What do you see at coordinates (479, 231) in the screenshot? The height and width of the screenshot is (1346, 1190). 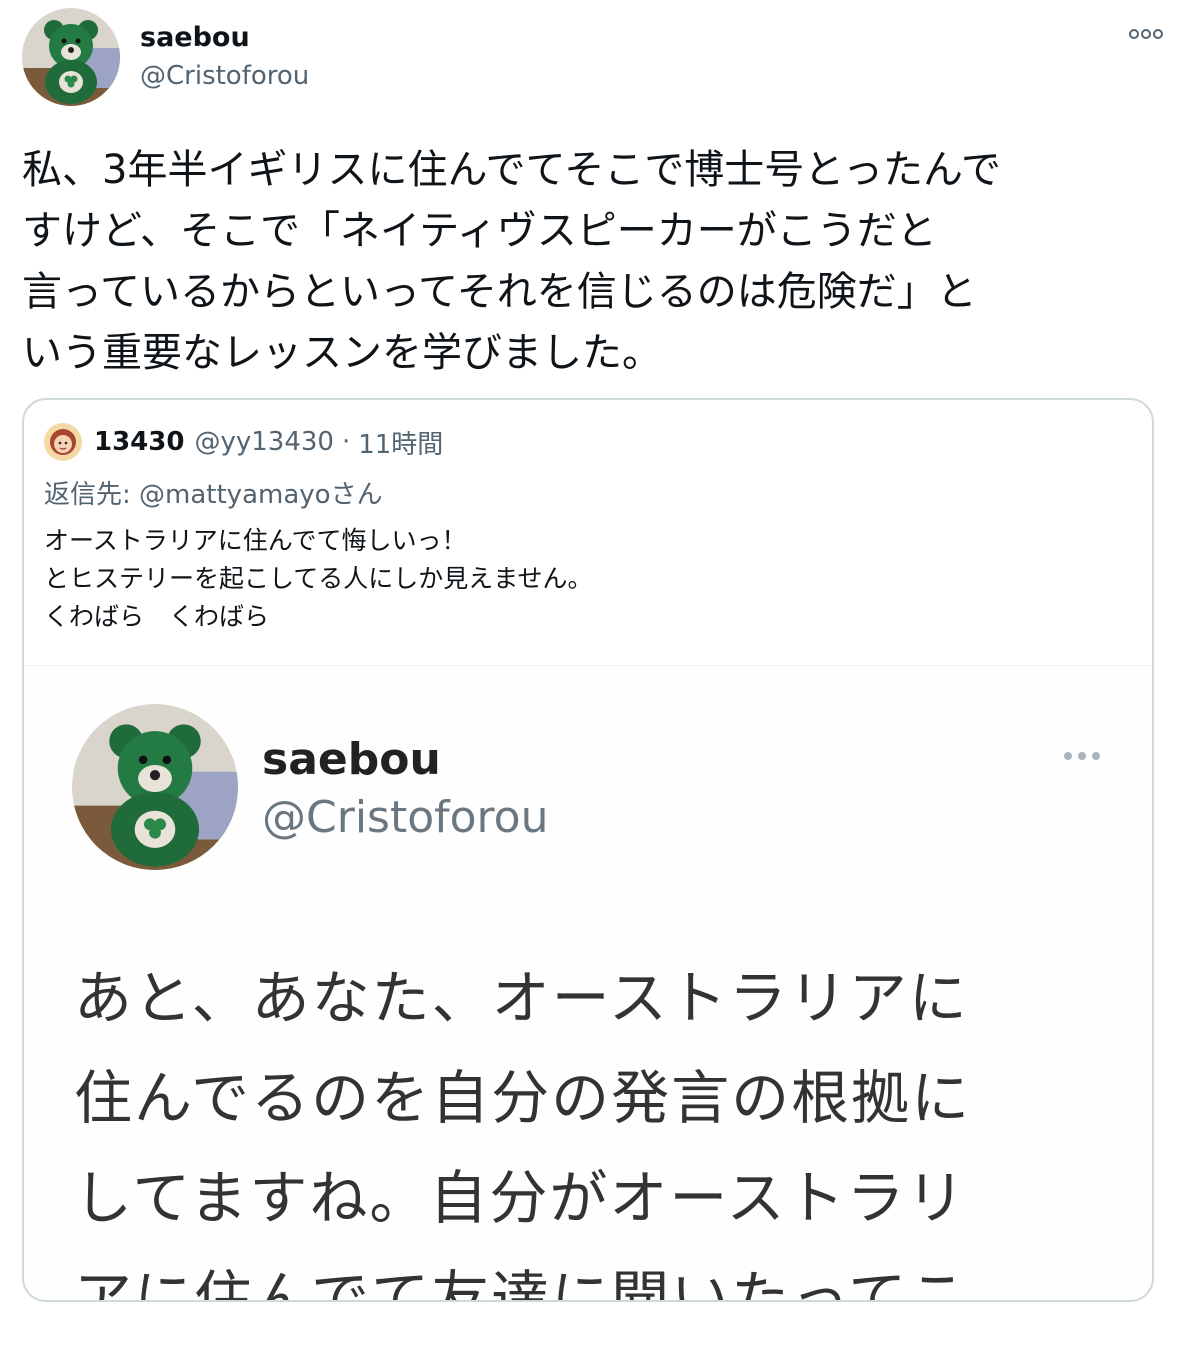 I see `tweet-text-line: すけど、そこで「ネイティヴスピーカーがこうだと` at bounding box center [479, 231].